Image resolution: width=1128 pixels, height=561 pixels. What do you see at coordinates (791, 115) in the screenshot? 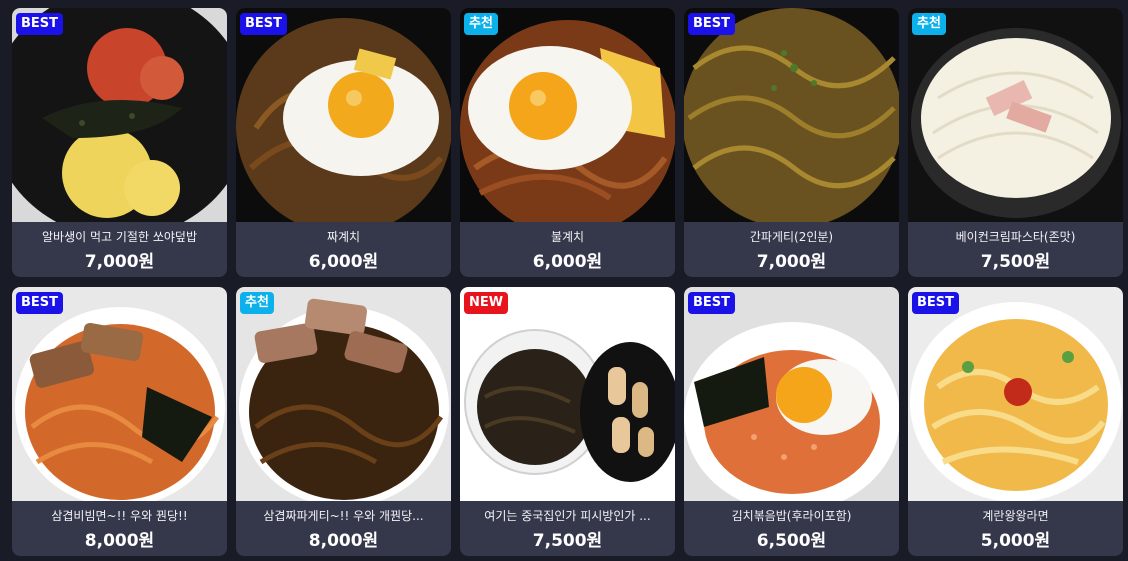
I see `black-noodle-photo` at bounding box center [791, 115].